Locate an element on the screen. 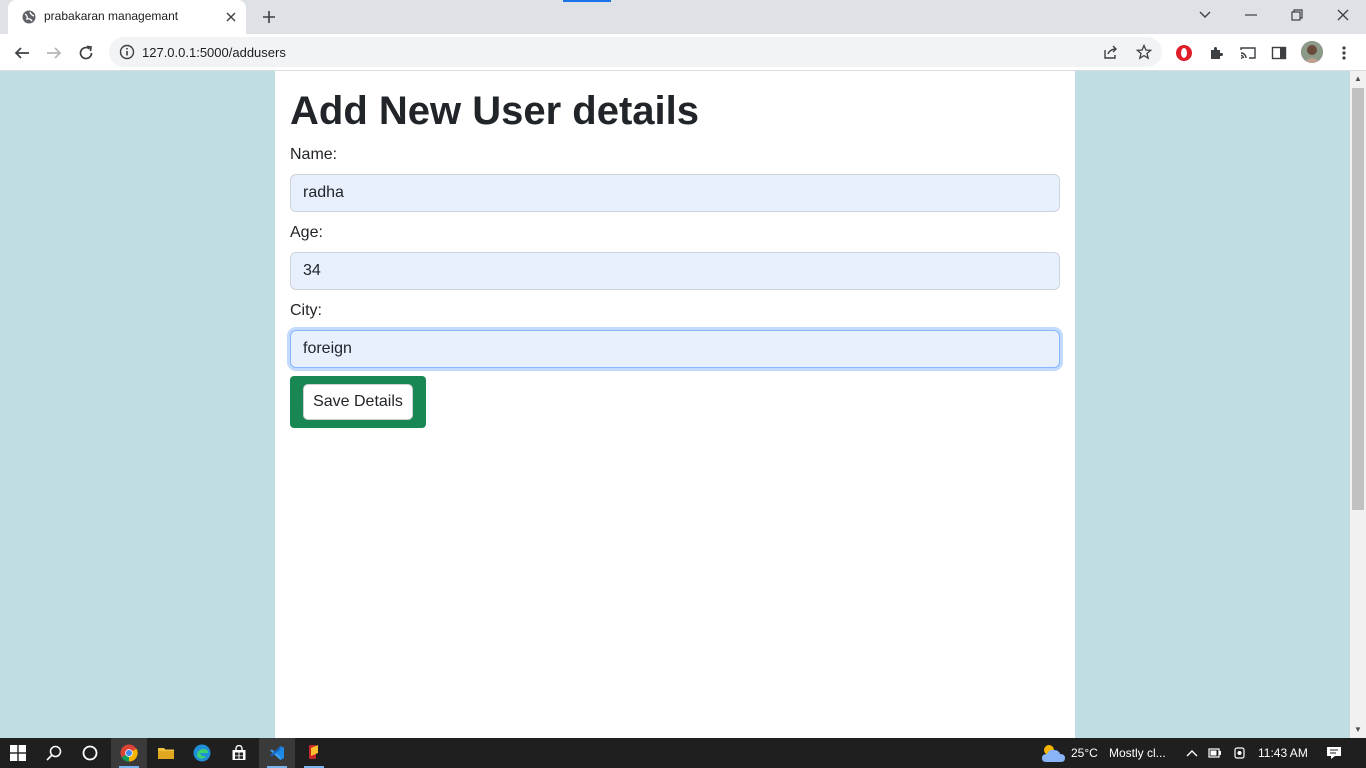 The height and width of the screenshot is (768, 1366). name-input is located at coordinates (675, 193).